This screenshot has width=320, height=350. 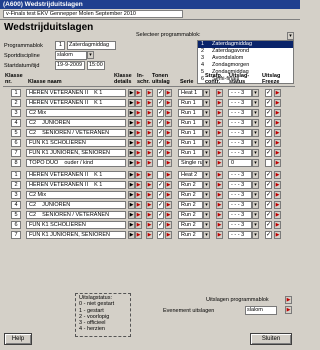 I want to click on sluiten-button: Sluiten, so click(x=271, y=339).